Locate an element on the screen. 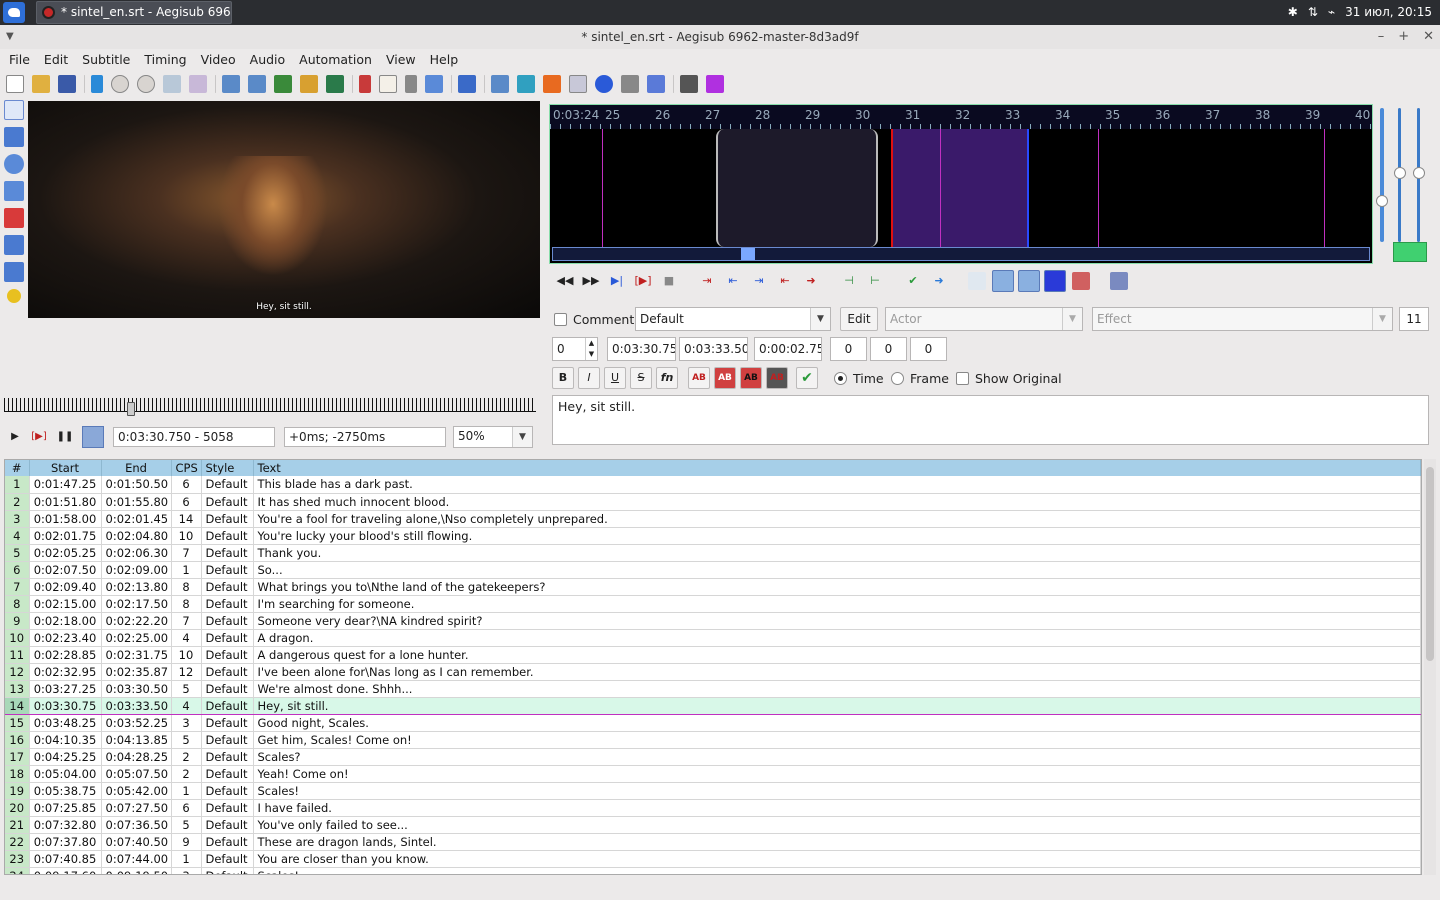 The image size is (1440, 900). stop-icon: ■ is located at coordinates (669, 281).